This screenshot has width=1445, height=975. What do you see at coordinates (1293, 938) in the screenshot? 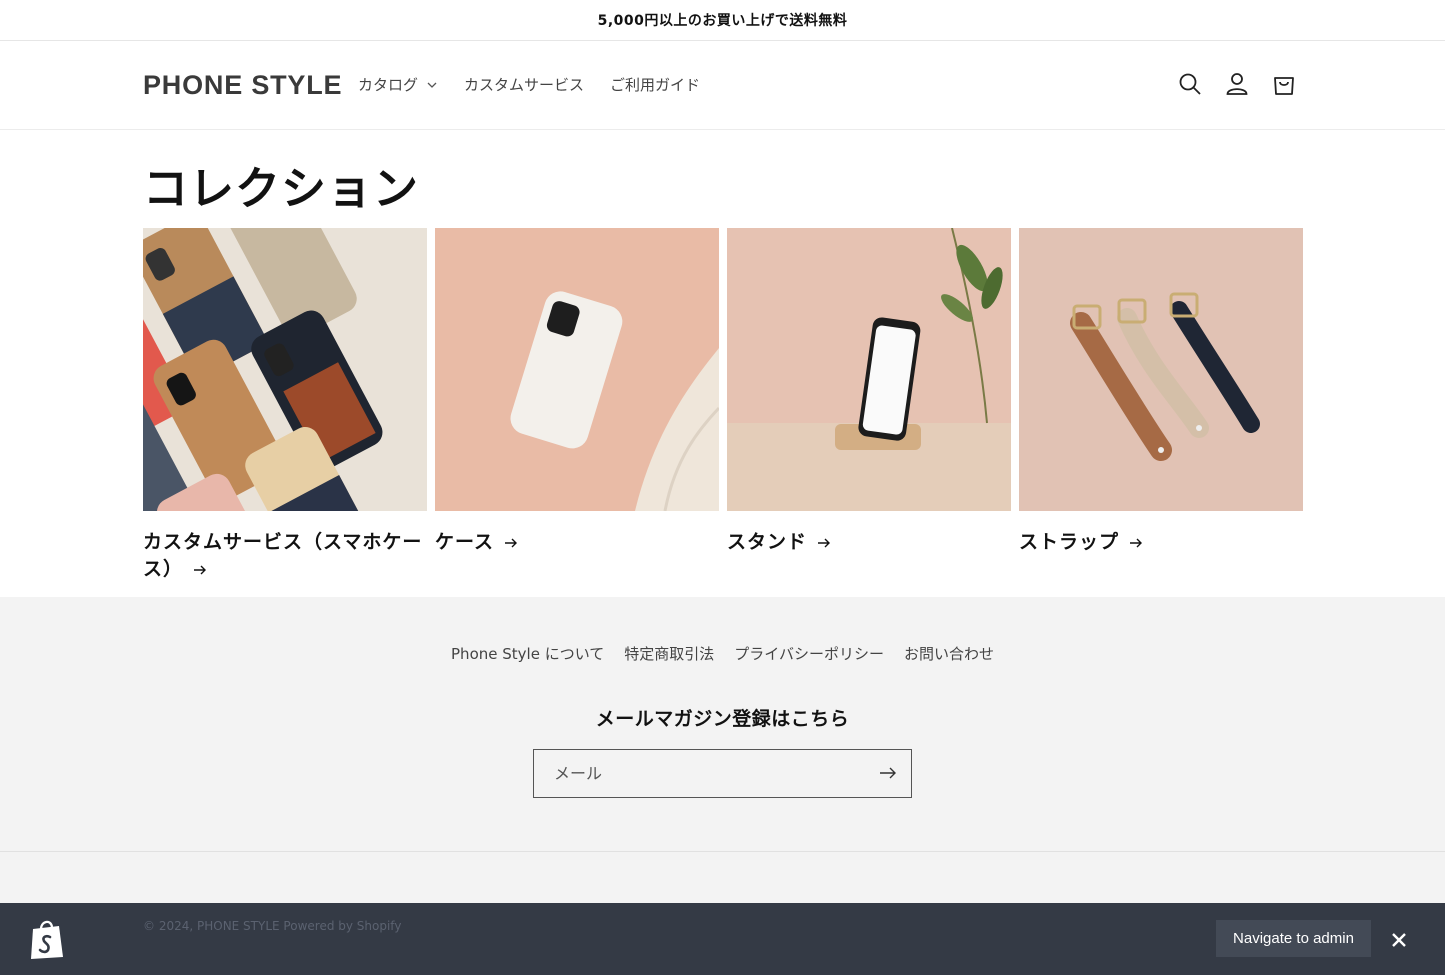
I see `navigate-to-admin-button: Navigate to admin` at bounding box center [1293, 938].